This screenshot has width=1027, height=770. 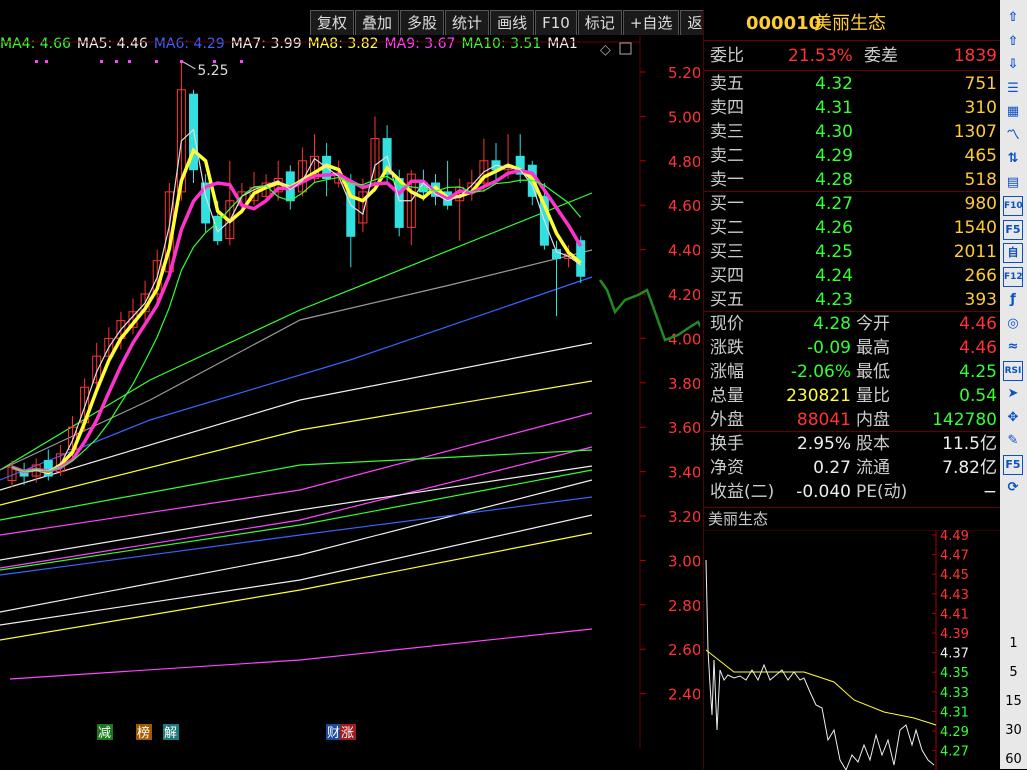 I want to click on rsi-icon: RSI, so click(x=1013, y=370).